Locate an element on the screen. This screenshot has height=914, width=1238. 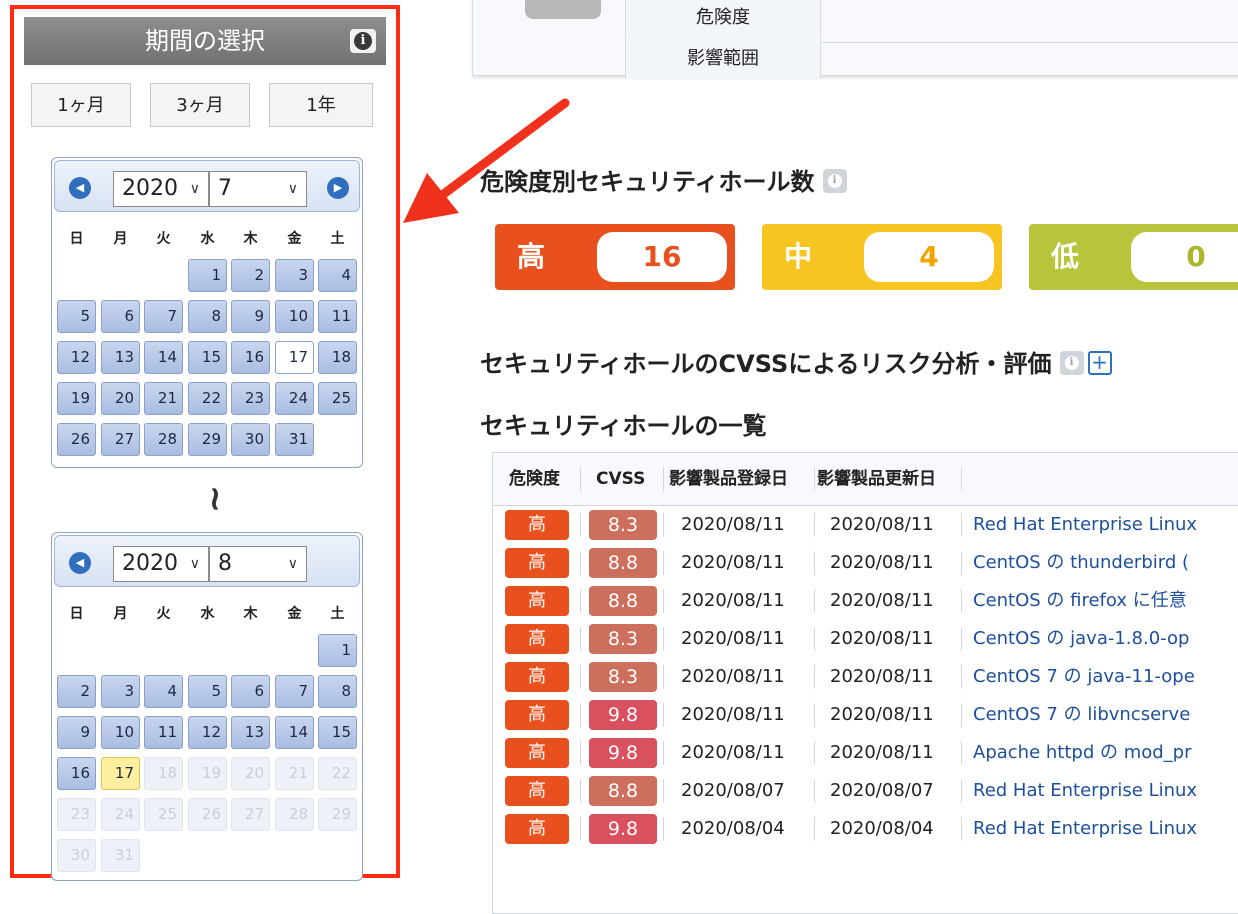
calendar-day: 19 is located at coordinates (76, 398).